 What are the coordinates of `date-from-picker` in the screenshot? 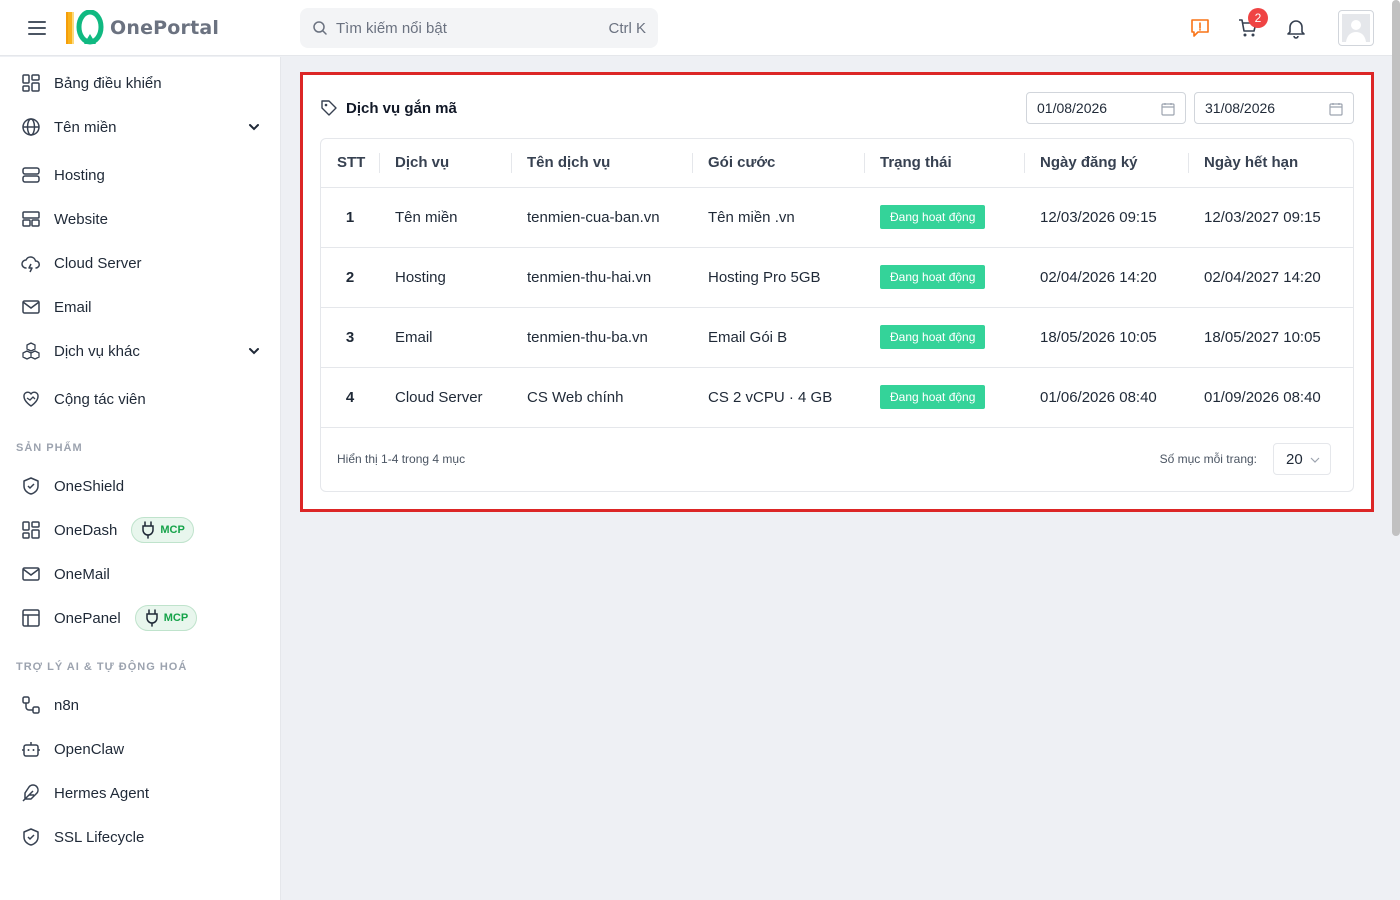 It's located at (1106, 108).